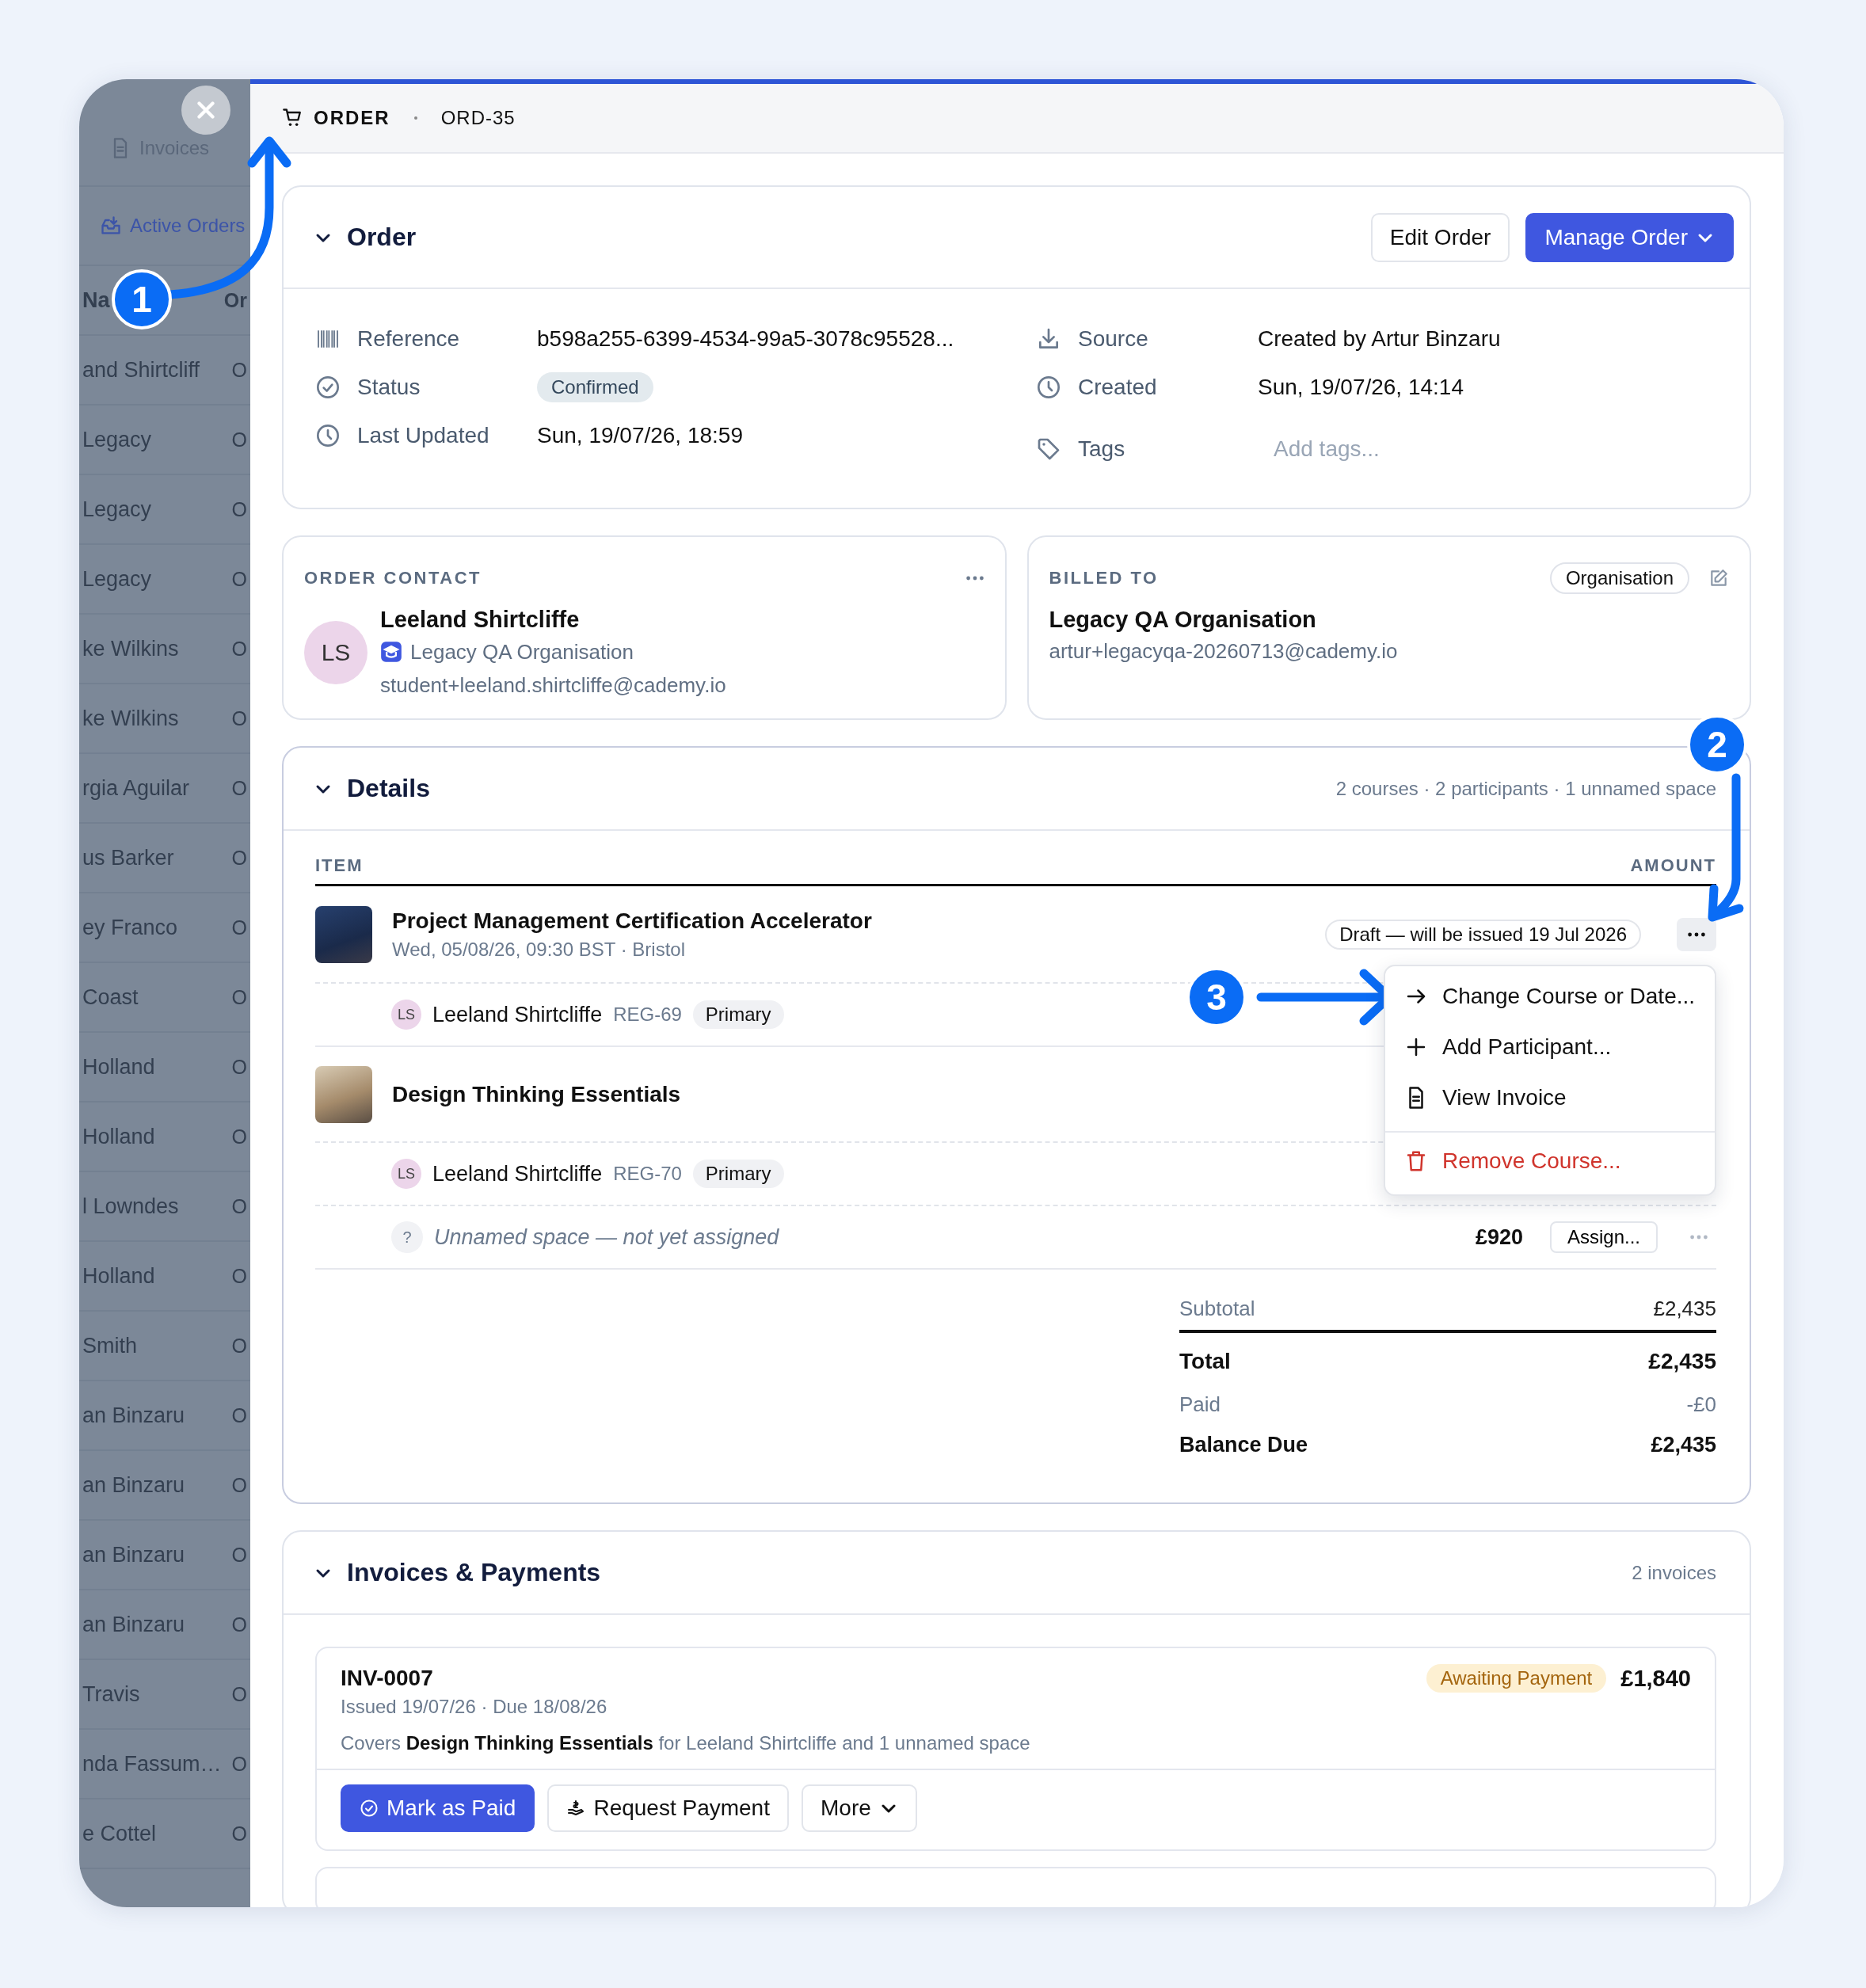  What do you see at coordinates (339, 865) in the screenshot?
I see `column-header: ITEM` at bounding box center [339, 865].